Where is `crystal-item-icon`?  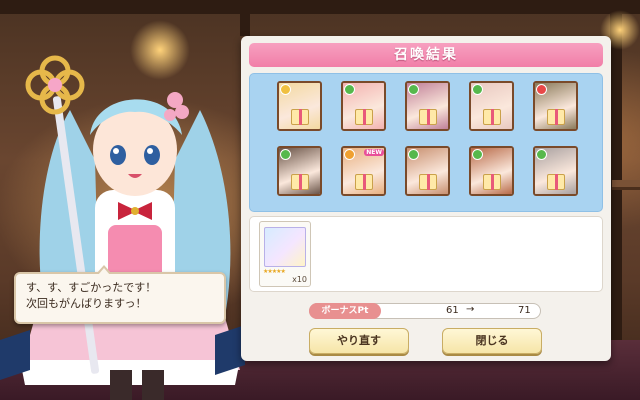 crystal-item-icon is located at coordinates (285, 247).